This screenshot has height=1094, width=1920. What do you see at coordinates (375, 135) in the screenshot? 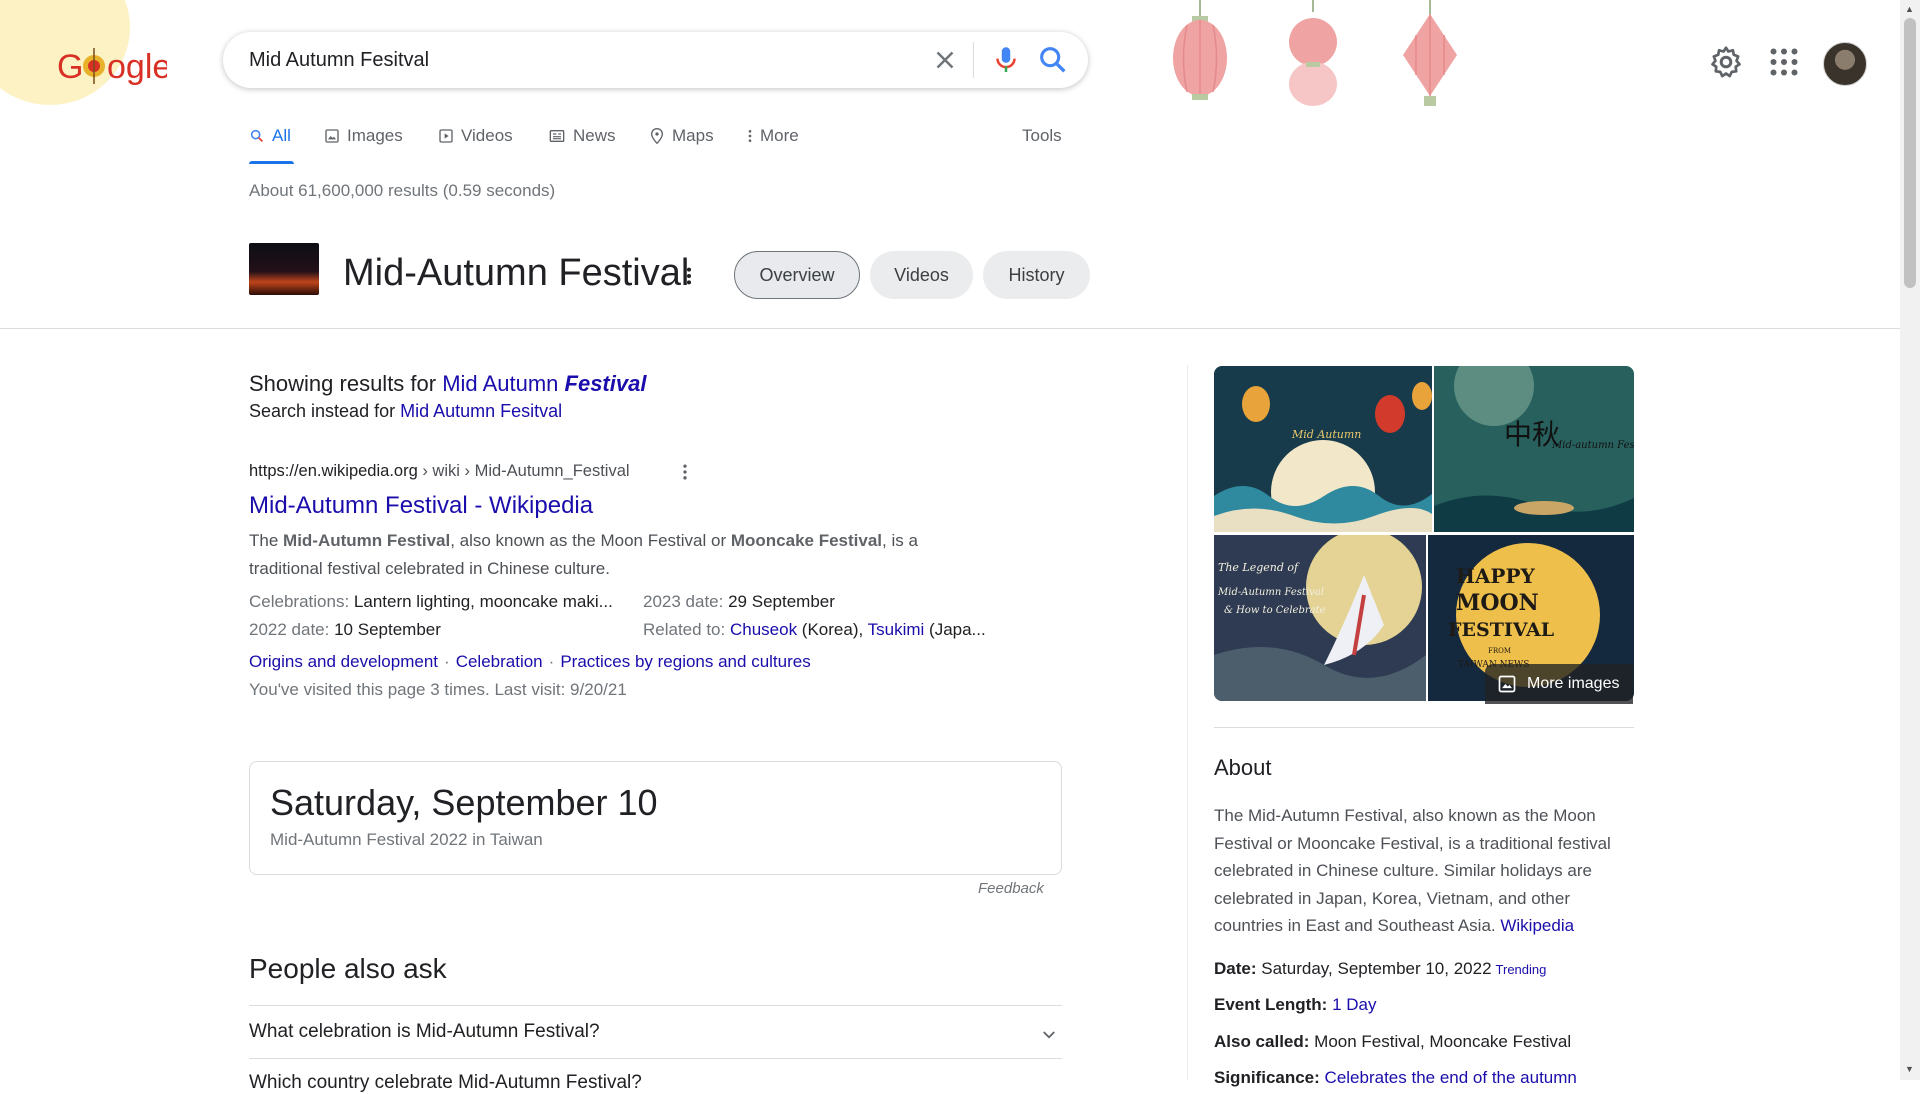
I see `tab-label: Images` at bounding box center [375, 135].